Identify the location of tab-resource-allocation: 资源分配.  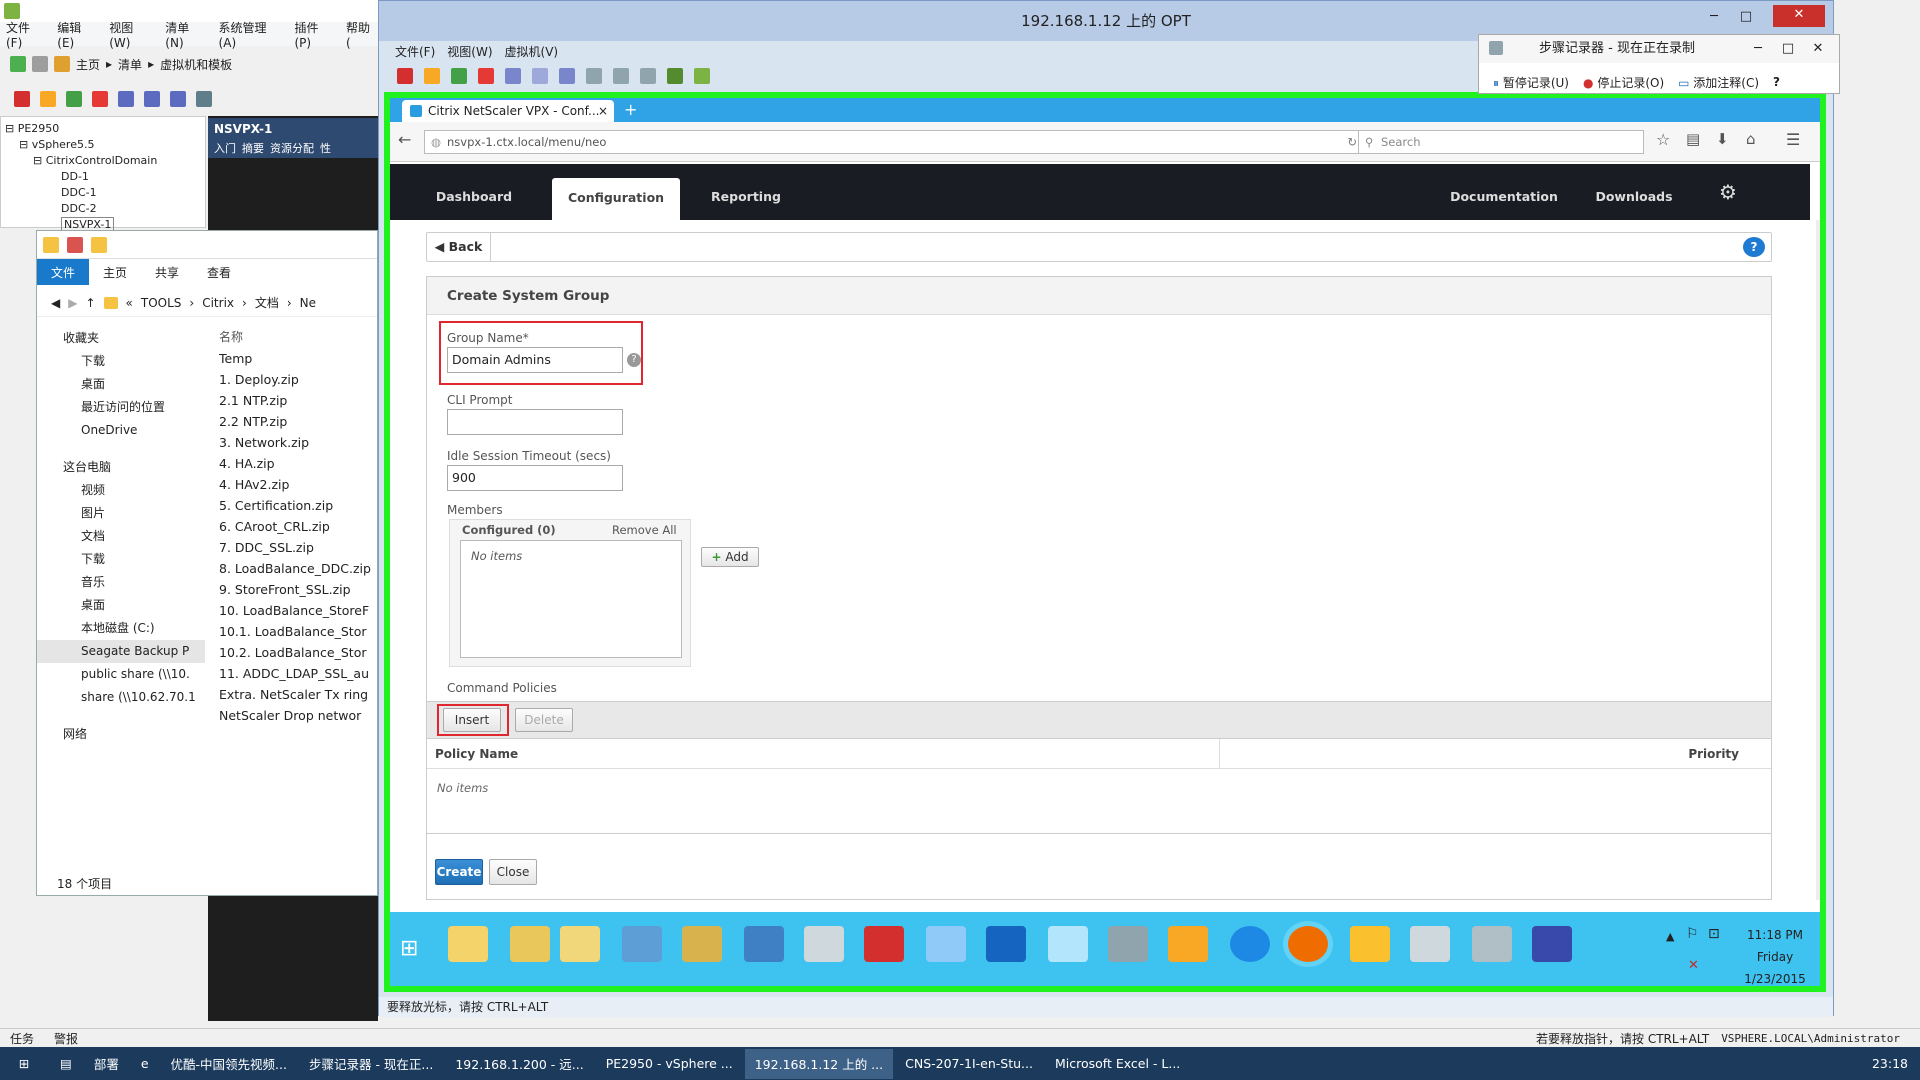
(292, 148).